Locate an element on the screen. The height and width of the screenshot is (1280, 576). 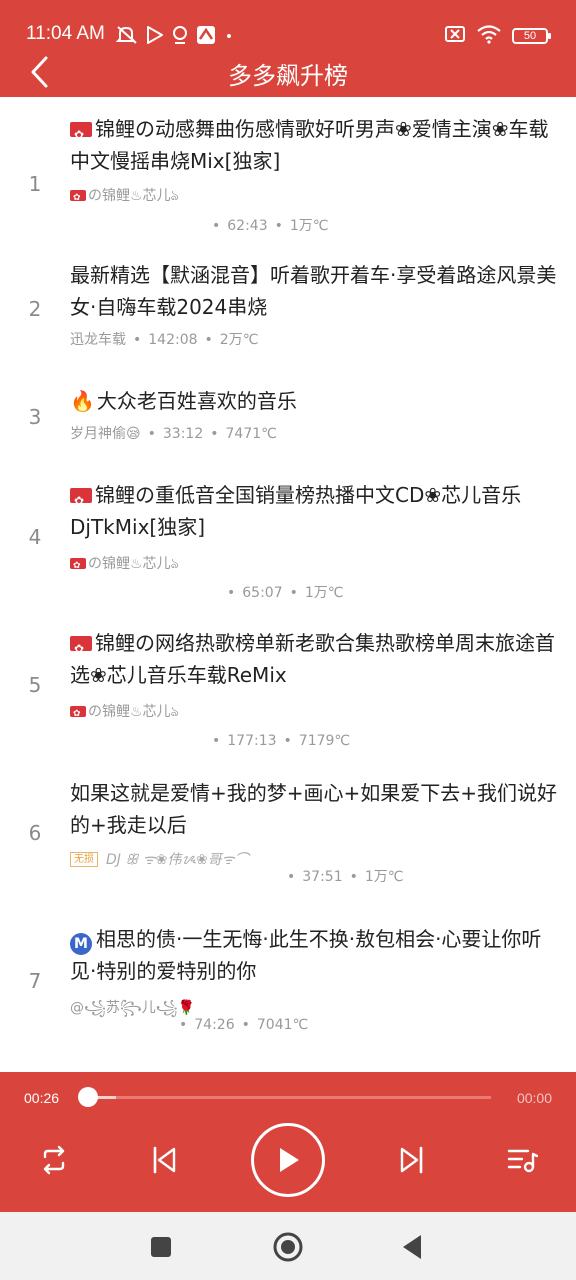
rank-number: 6 is located at coordinates (35, 833).